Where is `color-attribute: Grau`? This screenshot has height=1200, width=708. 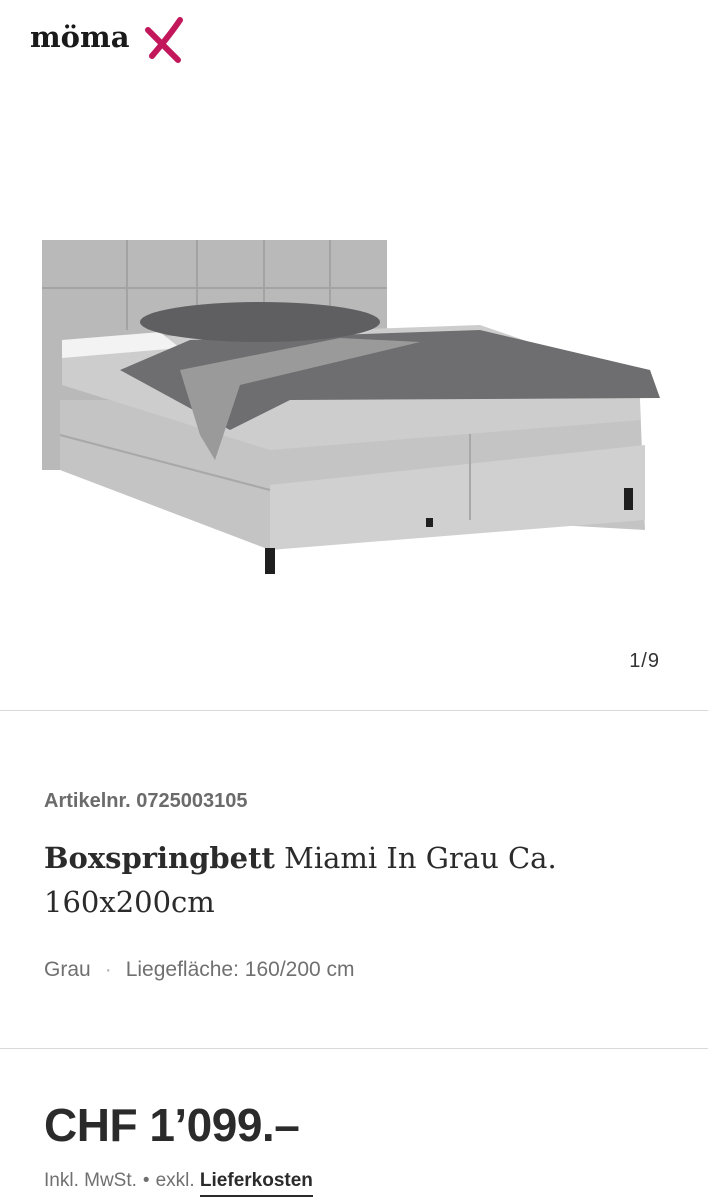
color-attribute: Grau is located at coordinates (67, 969).